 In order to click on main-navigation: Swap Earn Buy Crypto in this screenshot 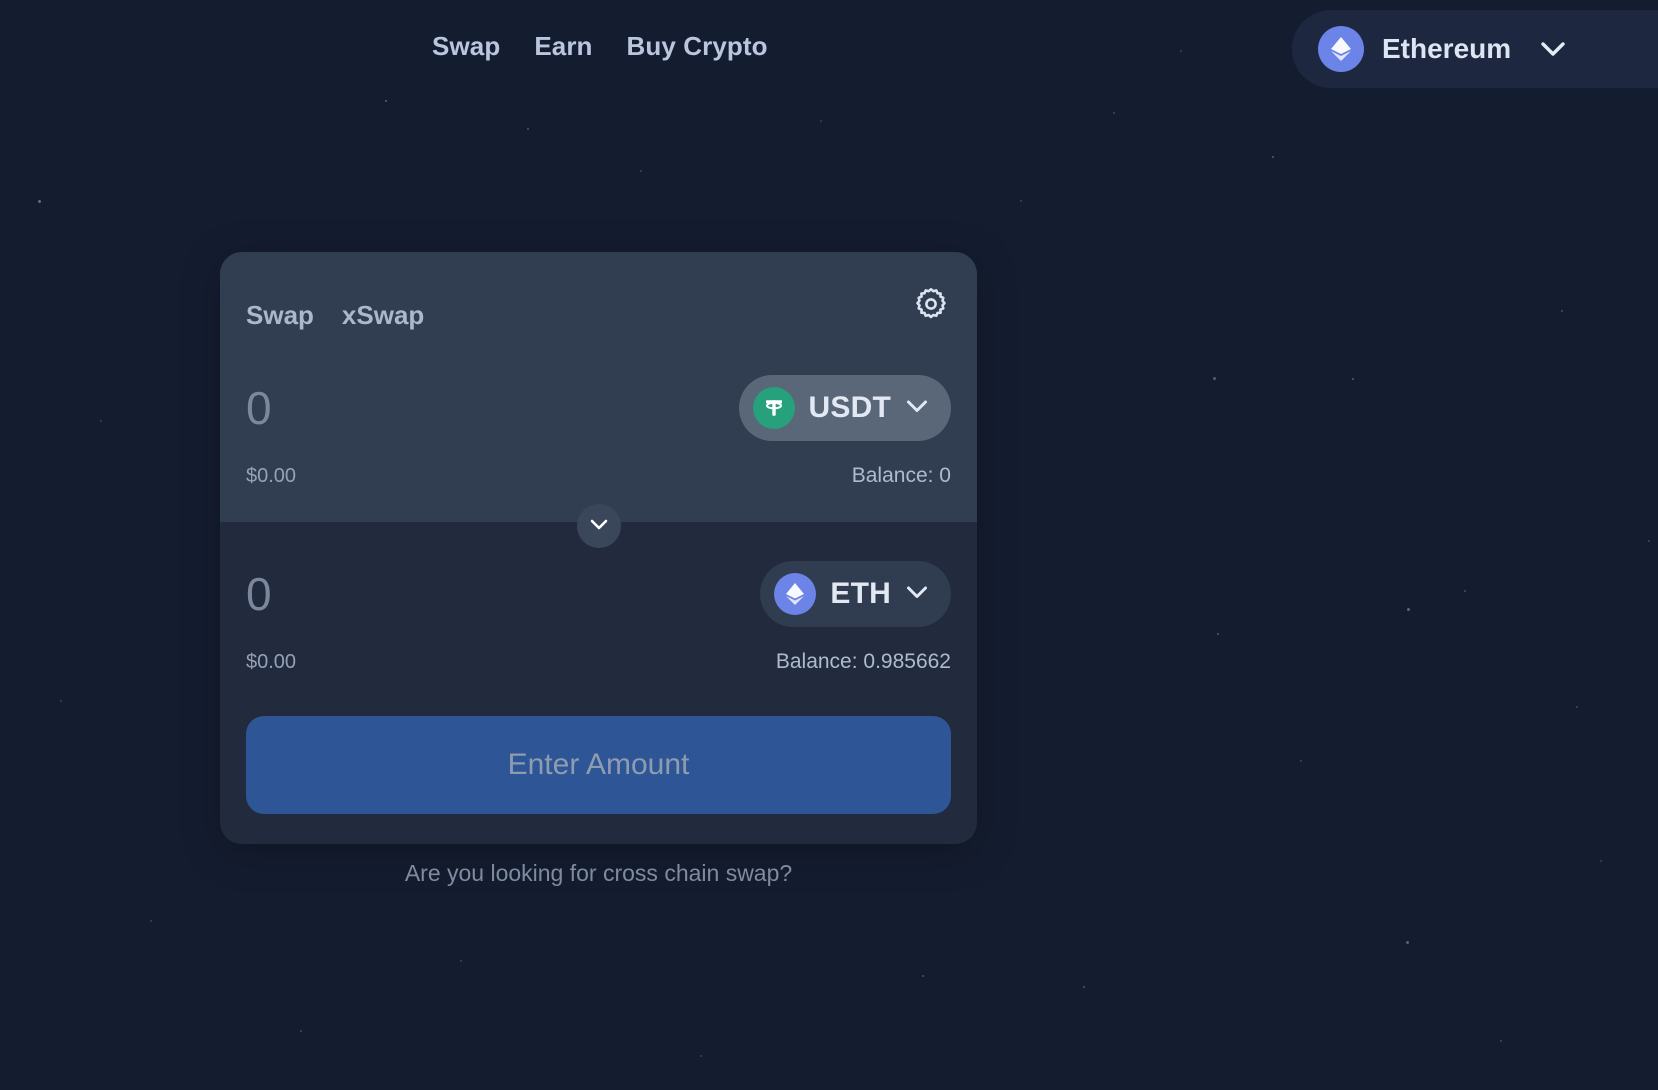, I will do `click(600, 46)`.